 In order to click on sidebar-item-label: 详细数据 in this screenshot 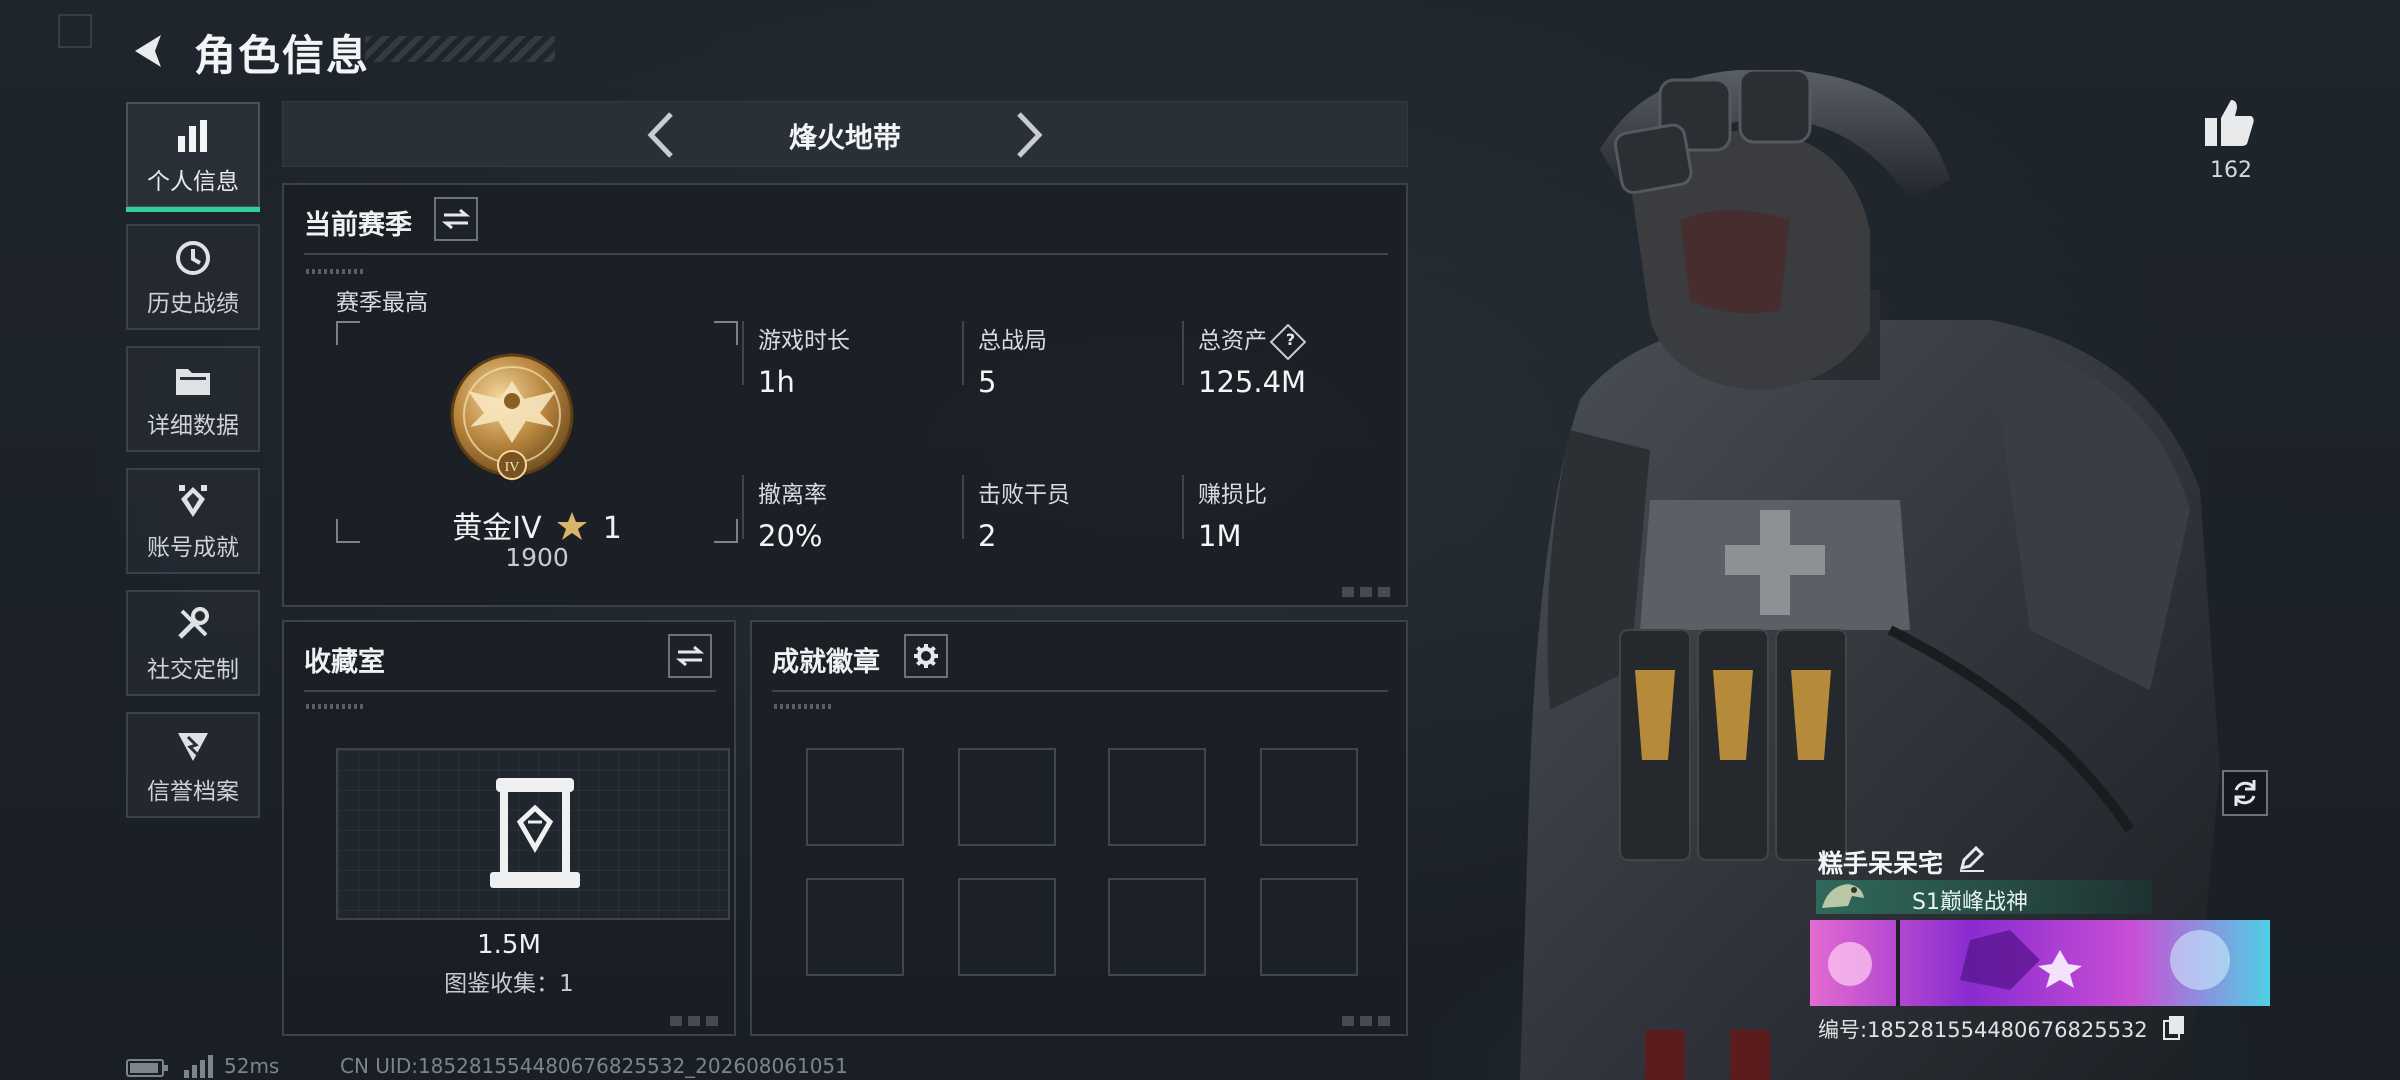, I will do `click(193, 426)`.